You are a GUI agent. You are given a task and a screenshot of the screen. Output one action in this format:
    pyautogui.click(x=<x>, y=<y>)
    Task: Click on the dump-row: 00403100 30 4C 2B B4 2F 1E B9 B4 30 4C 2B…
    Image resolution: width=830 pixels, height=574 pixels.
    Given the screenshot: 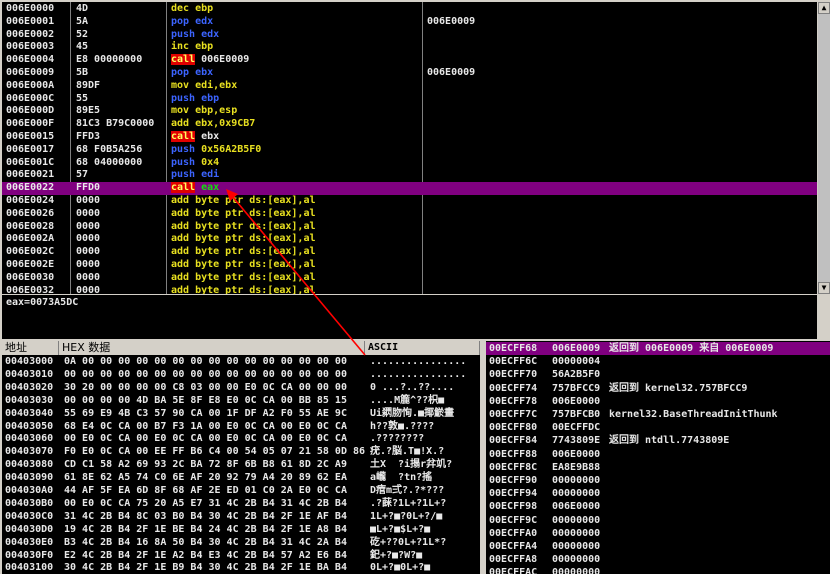 What is the action you would take?
    pyautogui.click(x=241, y=568)
    